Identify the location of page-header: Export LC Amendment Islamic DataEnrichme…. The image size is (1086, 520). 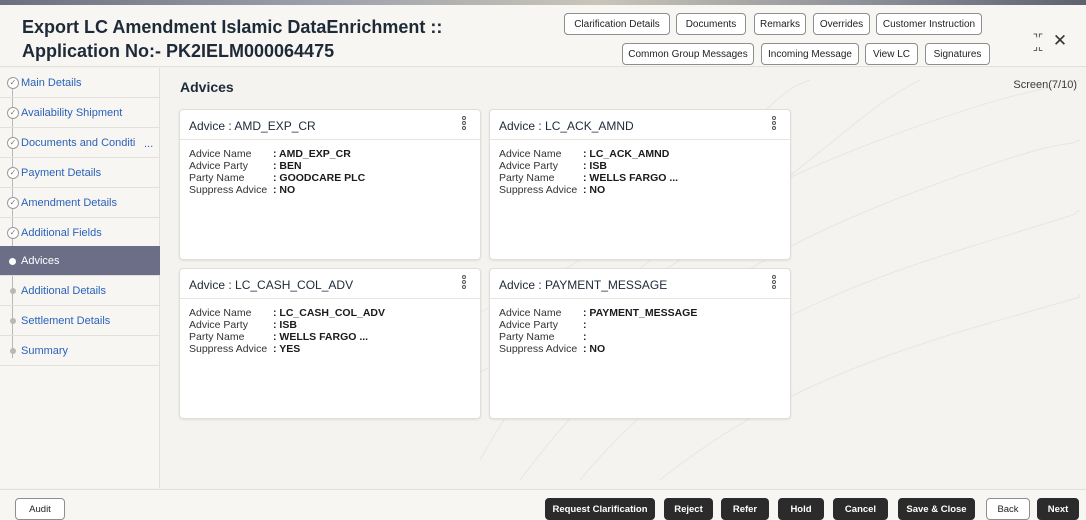
(543, 36).